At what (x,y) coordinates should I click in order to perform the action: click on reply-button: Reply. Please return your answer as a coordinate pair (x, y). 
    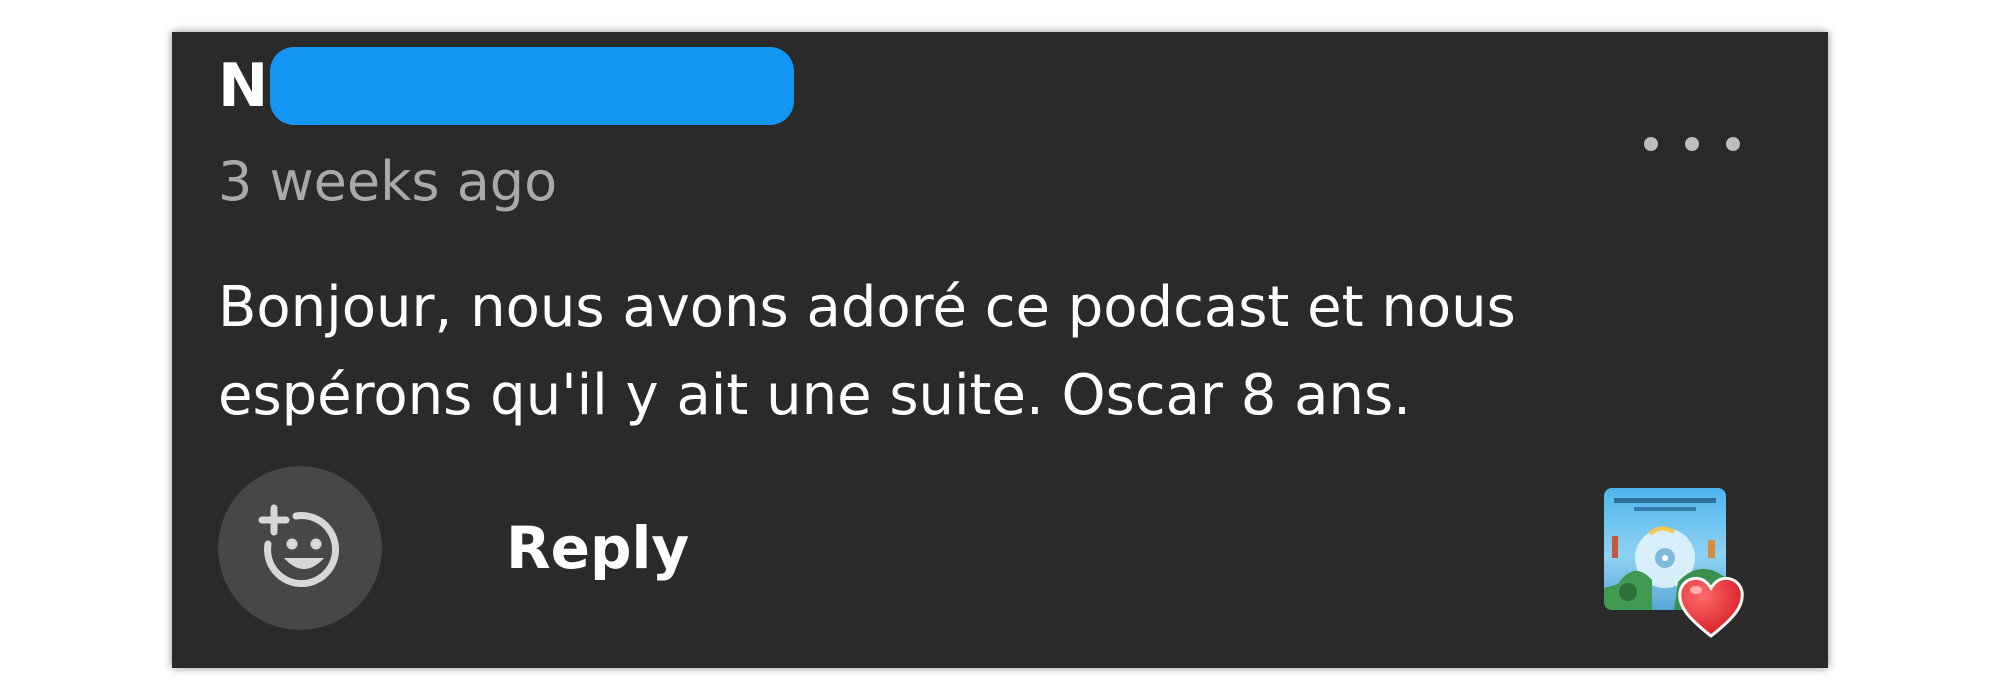
    Looking at the image, I should click on (597, 549).